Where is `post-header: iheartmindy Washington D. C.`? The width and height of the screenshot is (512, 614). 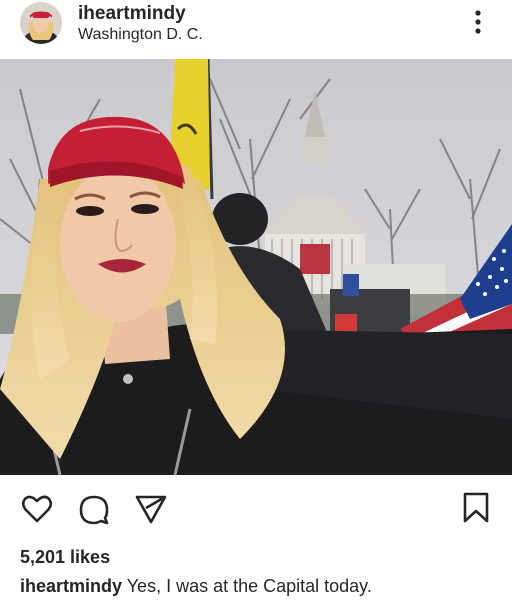
post-header: iheartmindy Washington D. C. is located at coordinates (256, 29).